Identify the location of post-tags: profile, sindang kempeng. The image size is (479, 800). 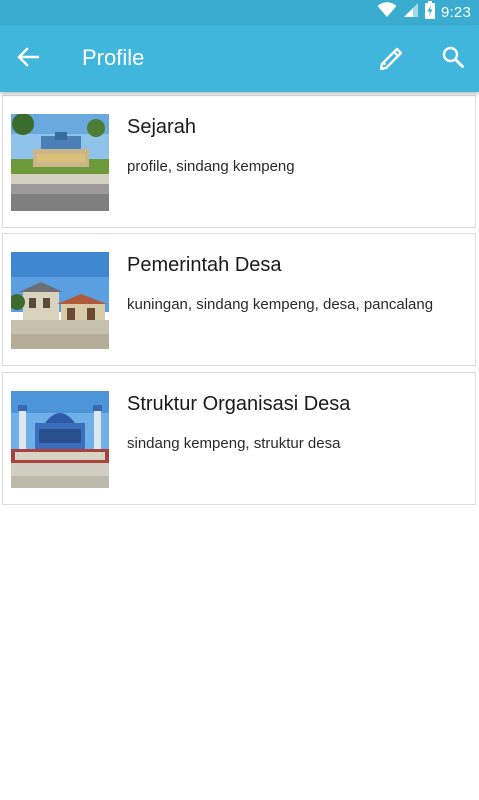
(211, 166).